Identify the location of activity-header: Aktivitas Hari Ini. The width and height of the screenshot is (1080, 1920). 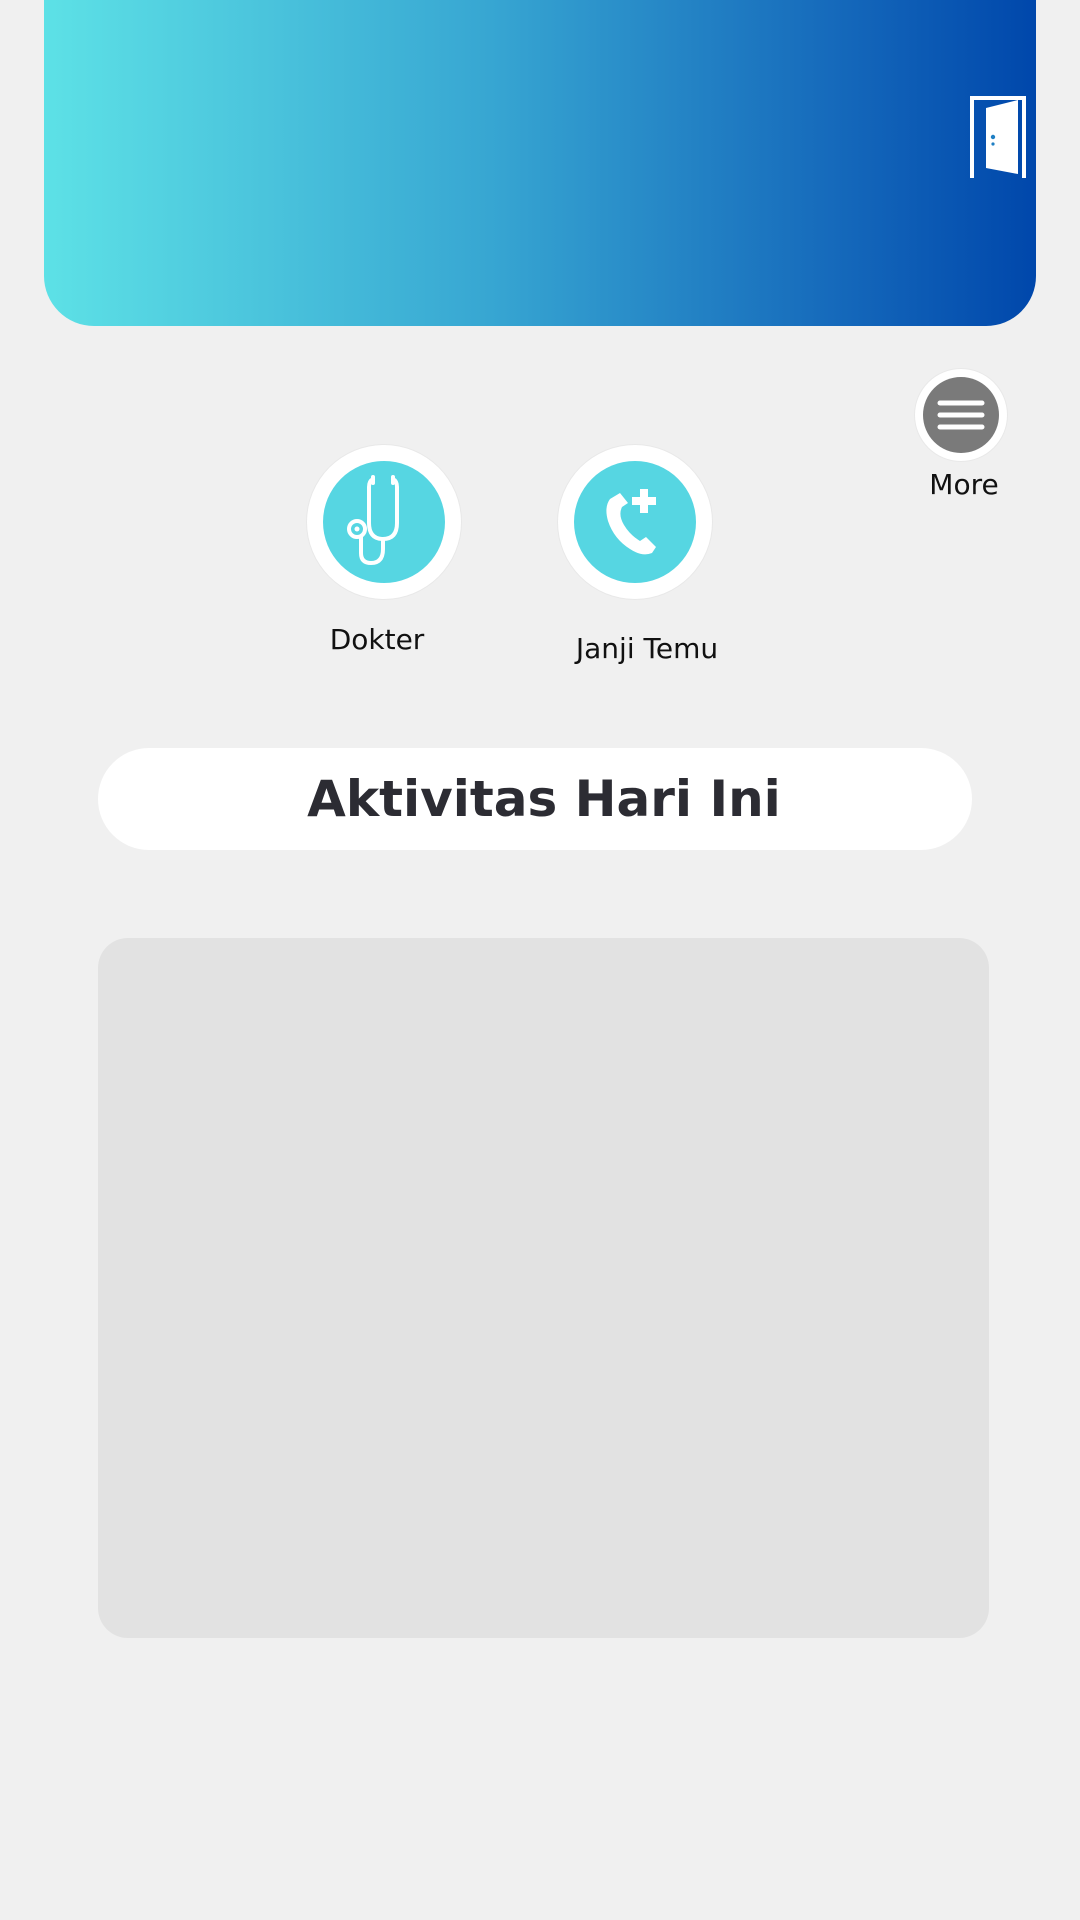
(535, 799).